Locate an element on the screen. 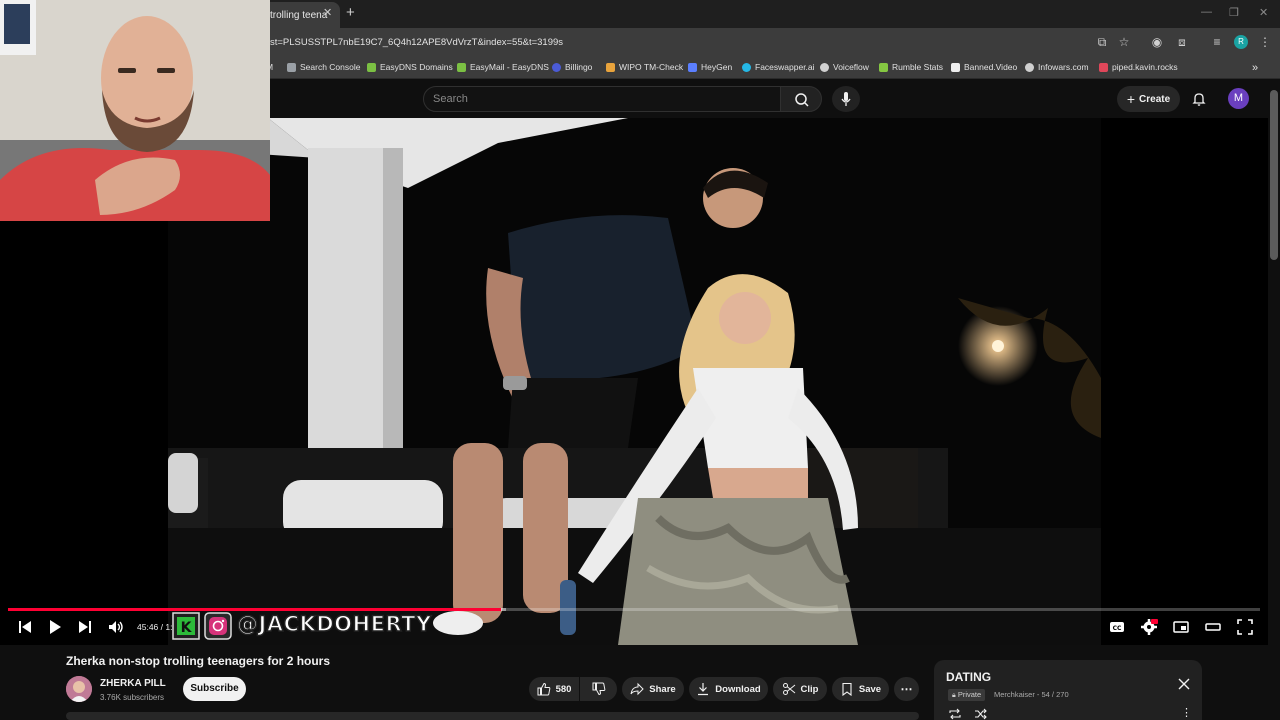 This screenshot has height=720, width=1280. bookmark-item: Faceswapper.ai is located at coordinates (778, 67).